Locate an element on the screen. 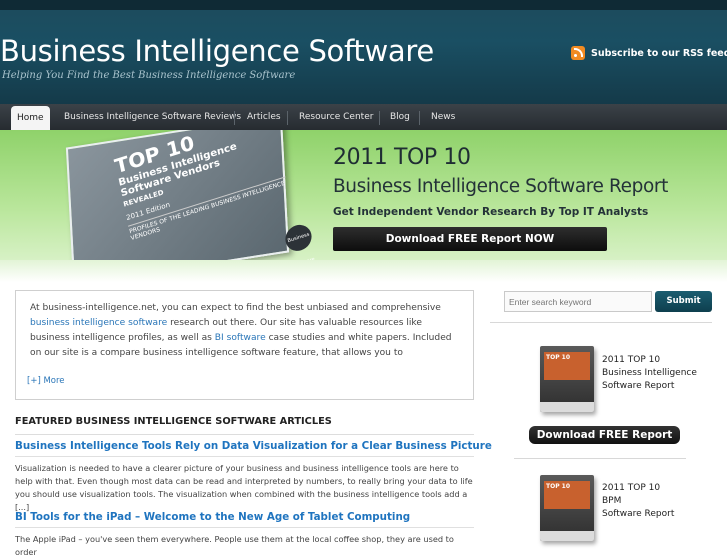 The image size is (727, 559). bi-software-short-link: BI software is located at coordinates (240, 338).